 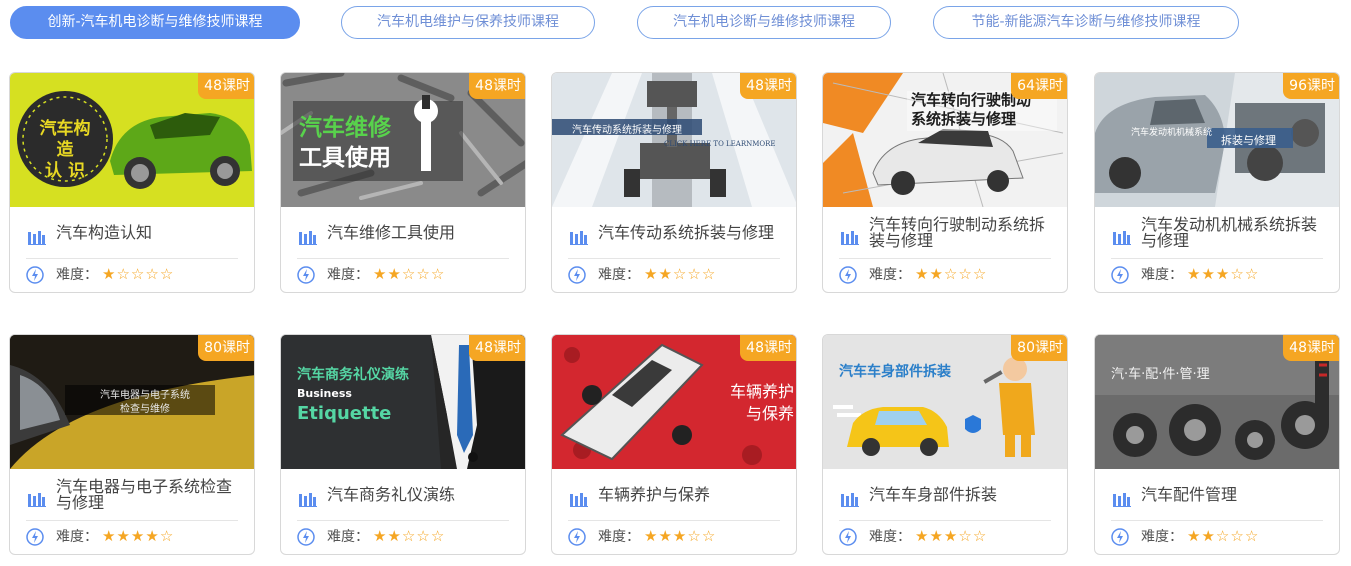 What do you see at coordinates (764, 22) in the screenshot?
I see `tab-diagnosis-repair: 汽车机电诊断与维修技师课程` at bounding box center [764, 22].